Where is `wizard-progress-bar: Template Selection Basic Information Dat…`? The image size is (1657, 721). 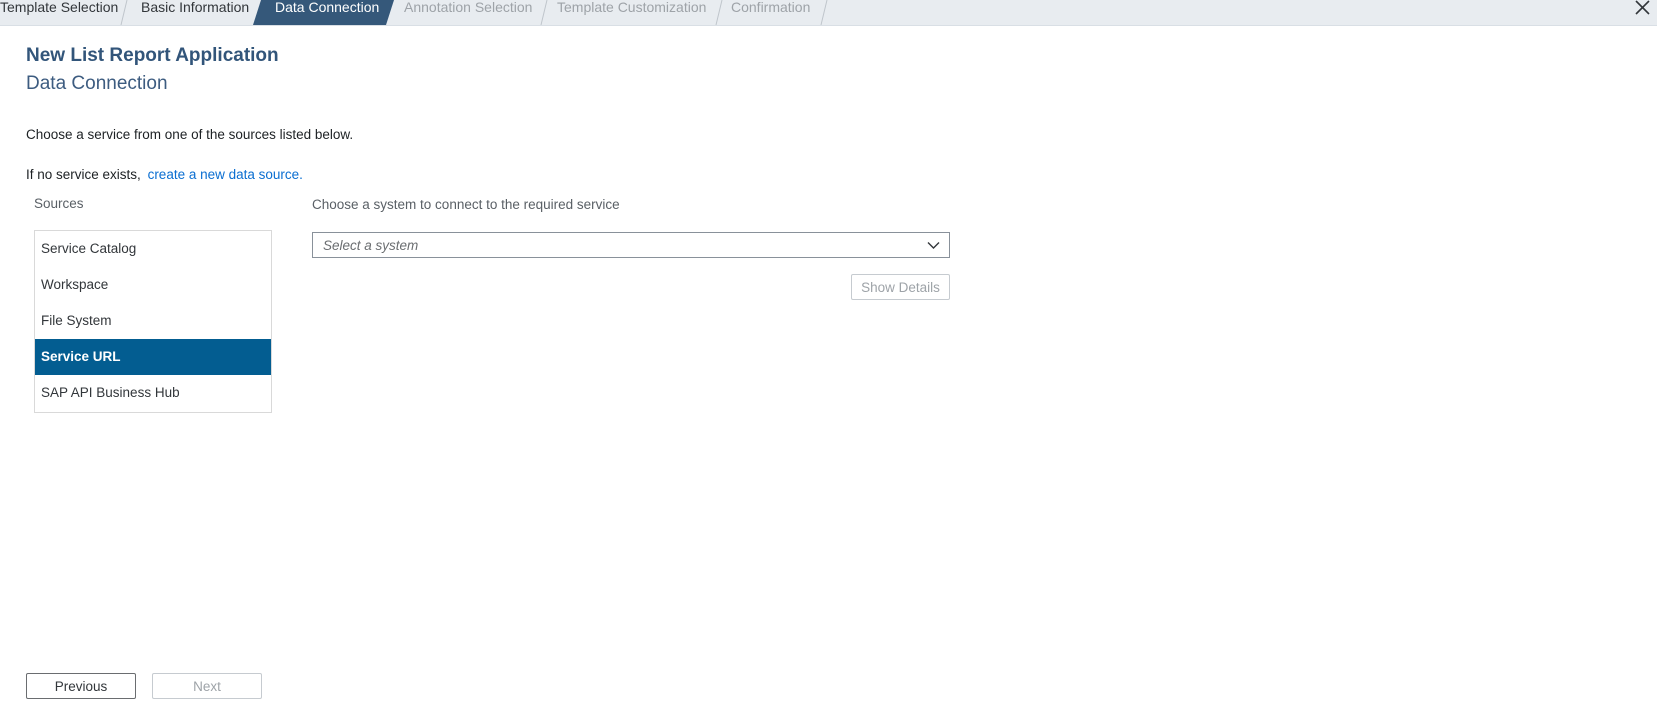
wizard-progress-bar: Template Selection Basic Information Dat… is located at coordinates (828, 13).